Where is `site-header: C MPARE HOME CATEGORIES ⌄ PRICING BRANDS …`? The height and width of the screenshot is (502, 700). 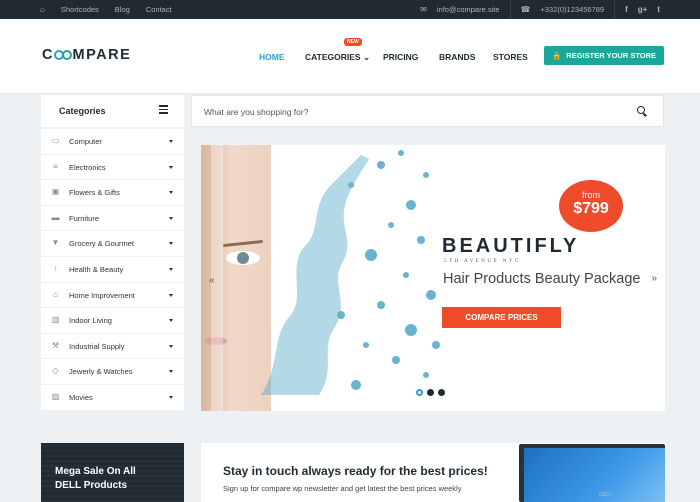 site-header: C MPARE HOME CATEGORIES ⌄ PRICING BRANDS … is located at coordinates (350, 56).